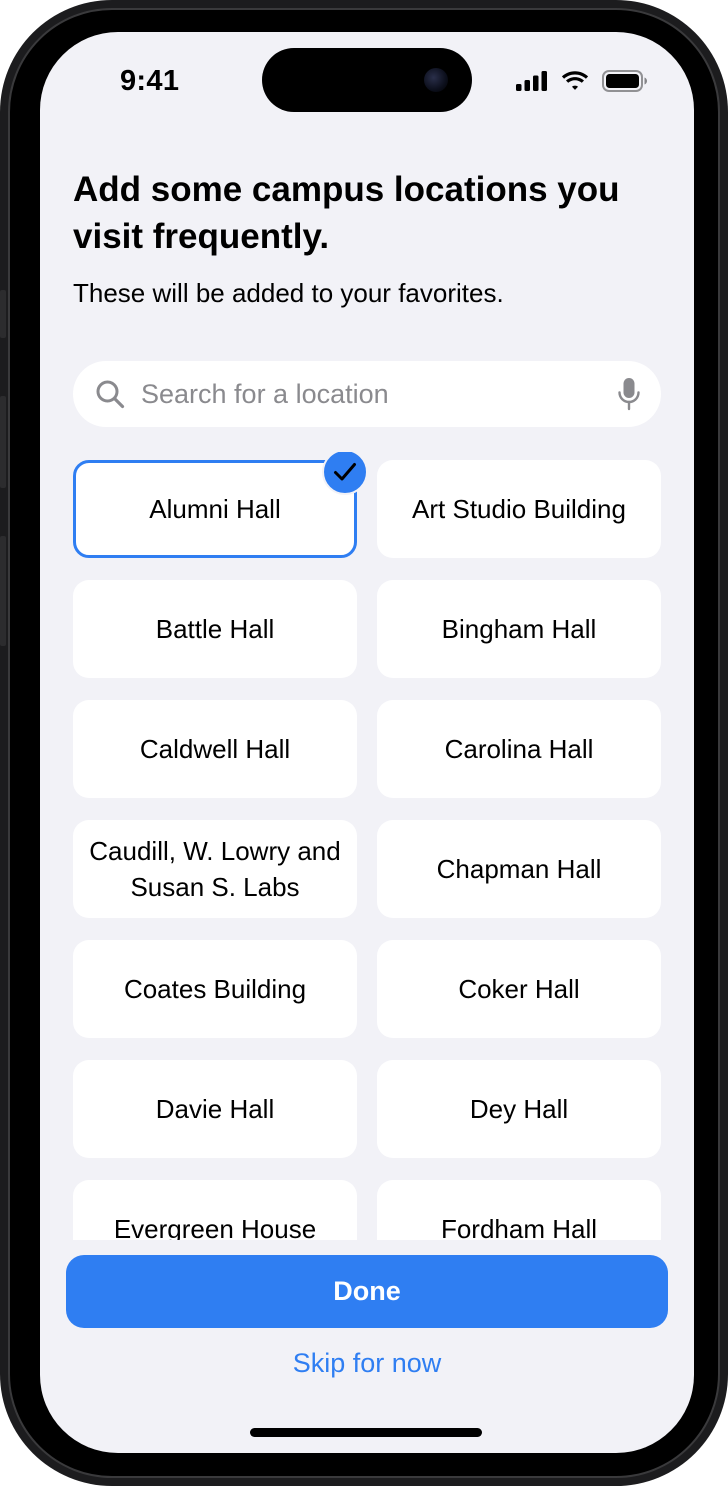  What do you see at coordinates (288, 293) in the screenshot?
I see `page-subtitle: These will be added to your favorites.` at bounding box center [288, 293].